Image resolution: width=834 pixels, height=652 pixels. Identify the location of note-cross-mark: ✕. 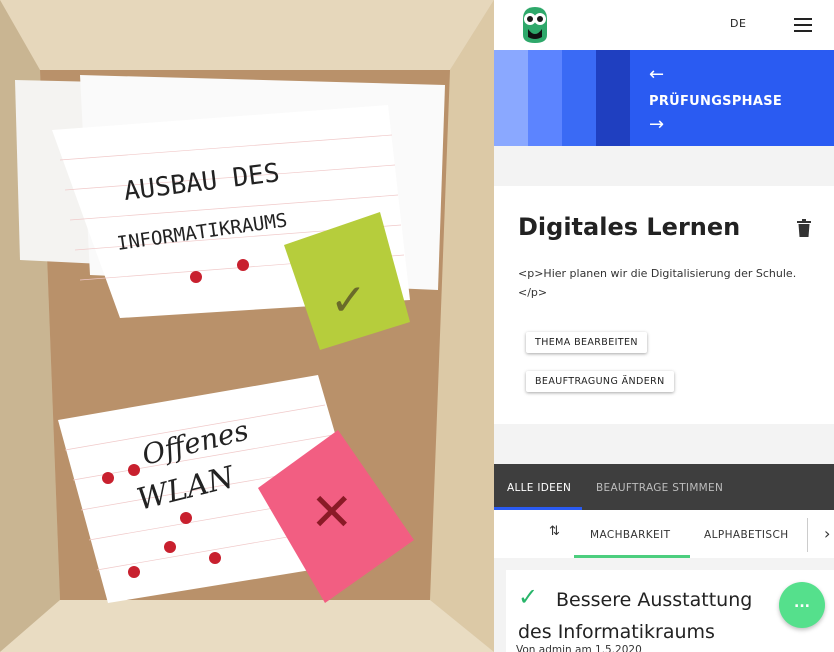
(332, 513).